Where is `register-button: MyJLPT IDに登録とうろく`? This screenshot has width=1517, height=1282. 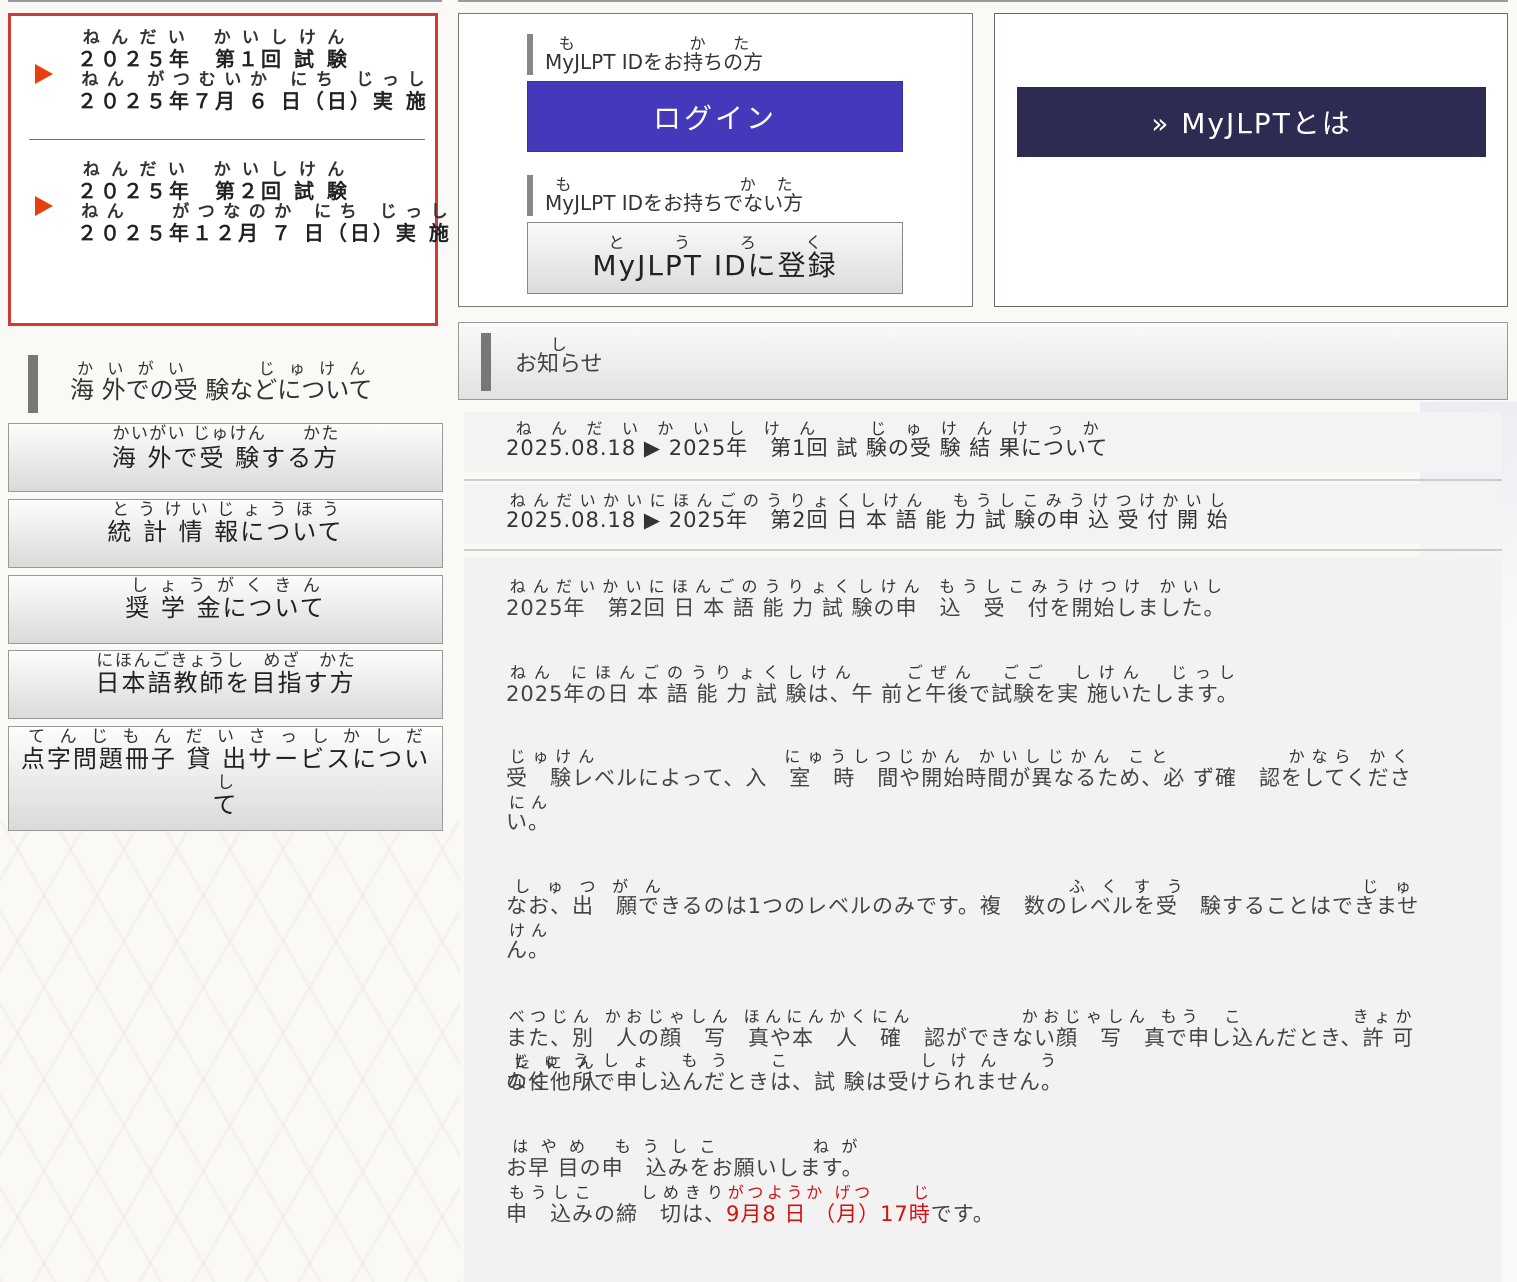 register-button: MyJLPT IDに登録とうろく is located at coordinates (715, 258).